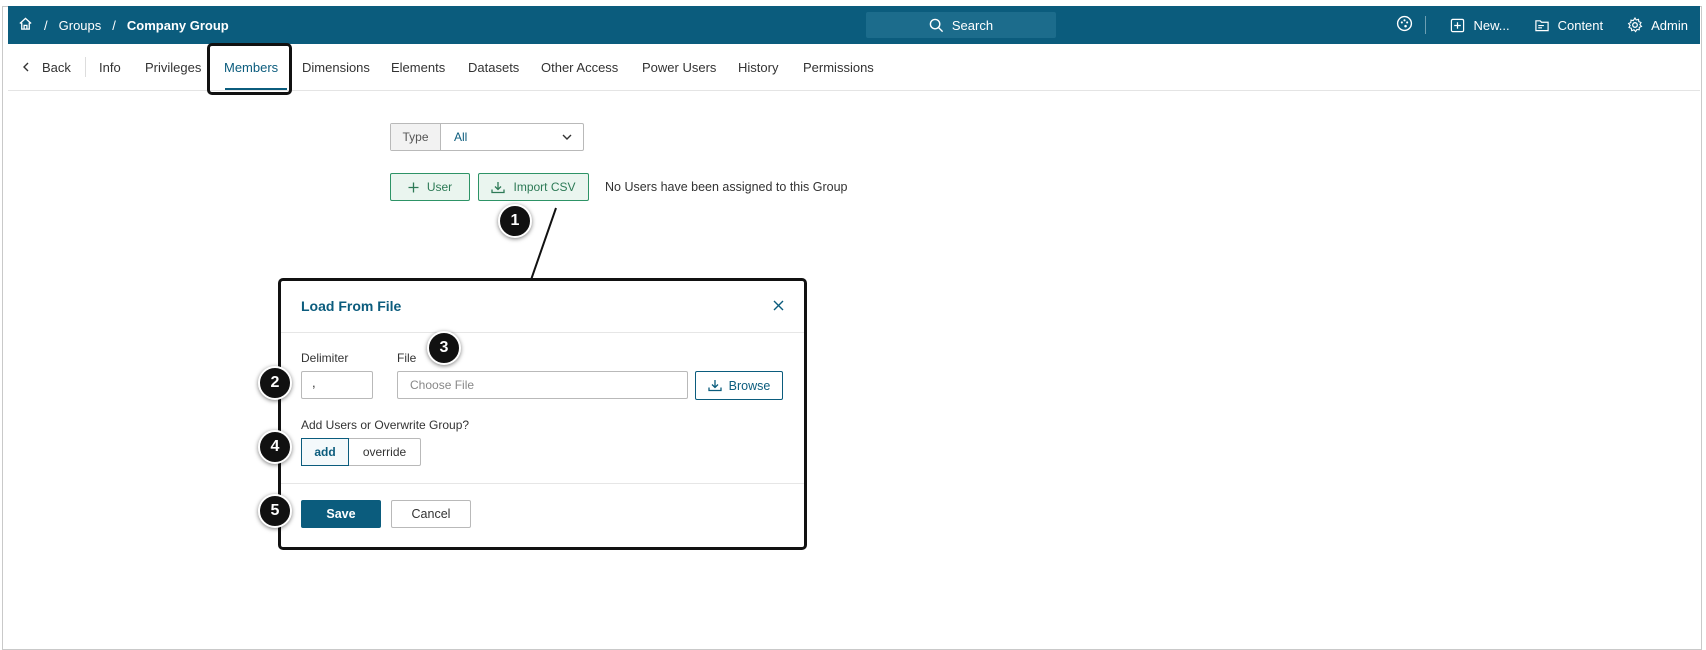 Image resolution: width=1706 pixels, height=650 pixels. Describe the element at coordinates (972, 25) in the screenshot. I see `search-label: Search` at that location.